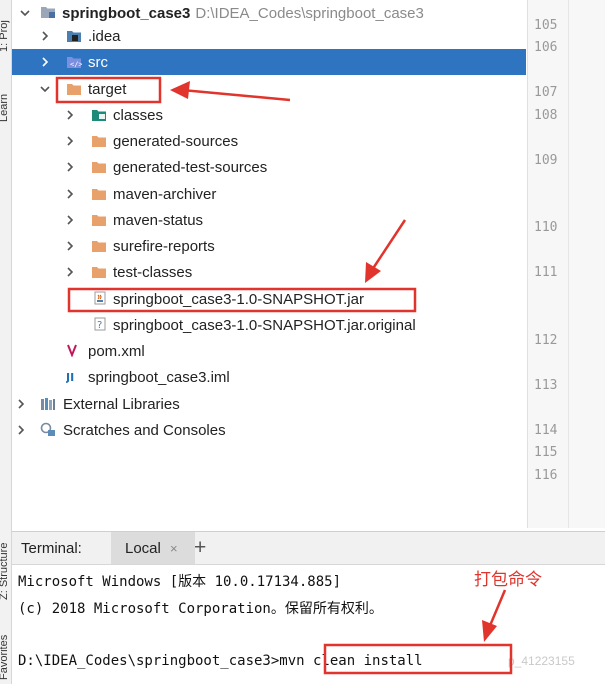 The width and height of the screenshot is (605, 684). What do you see at coordinates (546, 340) in the screenshot?
I see `line-number: 112` at bounding box center [546, 340].